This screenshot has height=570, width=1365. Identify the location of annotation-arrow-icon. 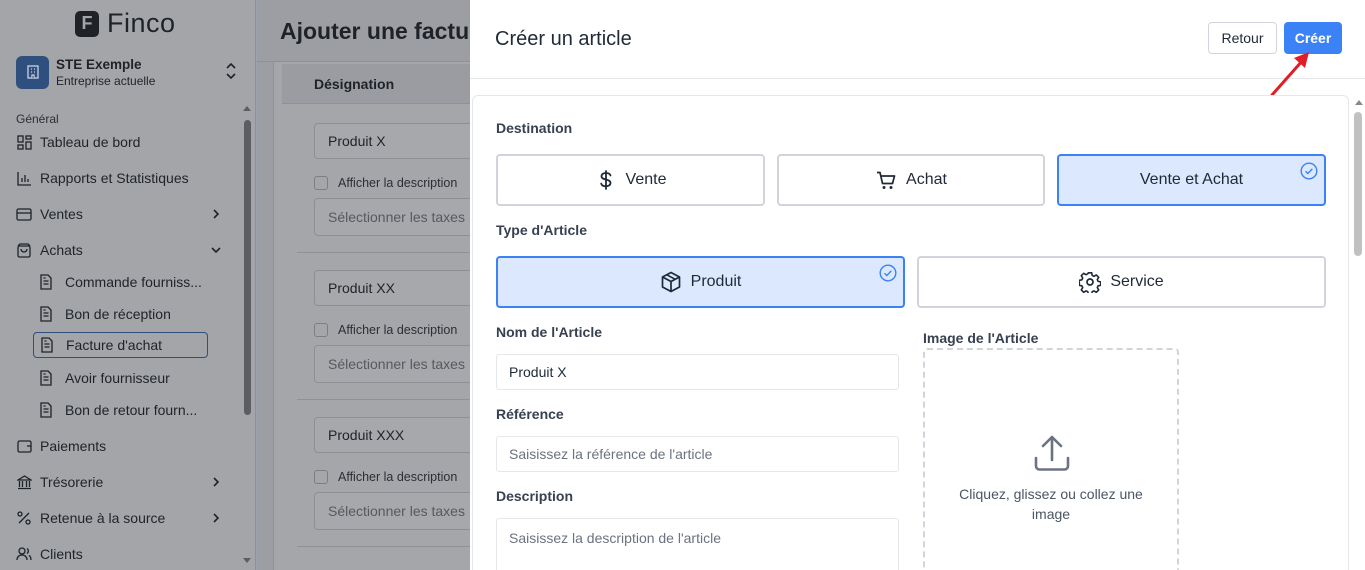
(1289, 74).